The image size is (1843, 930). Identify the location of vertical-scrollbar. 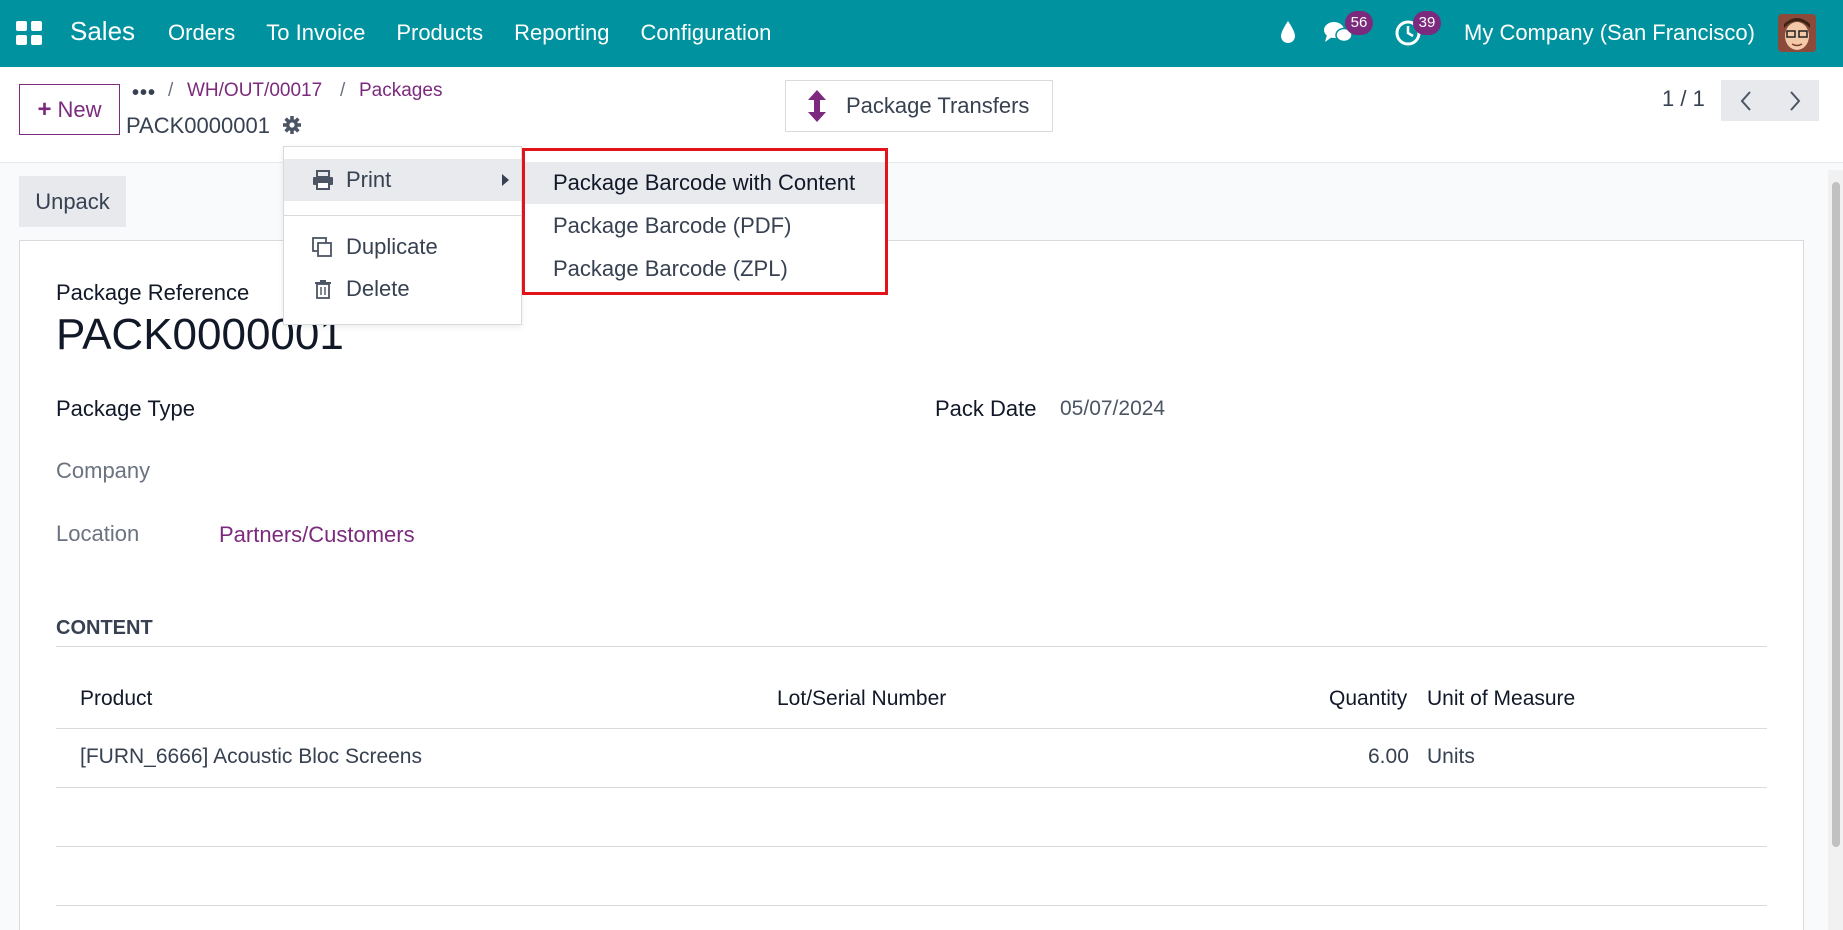
(1835, 550).